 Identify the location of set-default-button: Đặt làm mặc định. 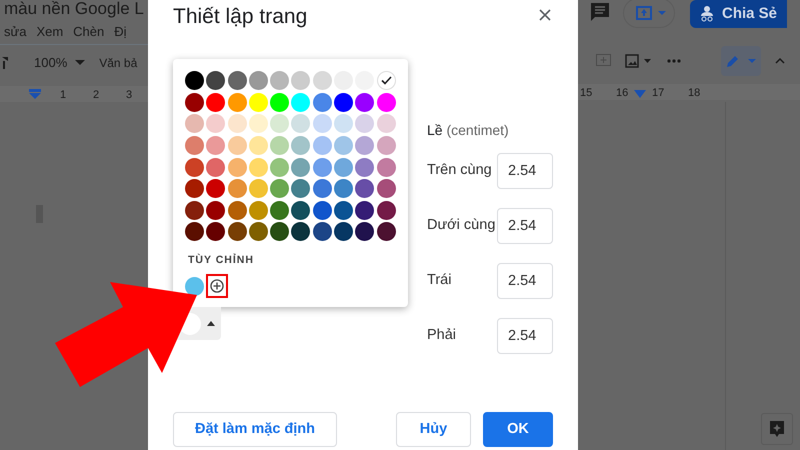
(255, 429).